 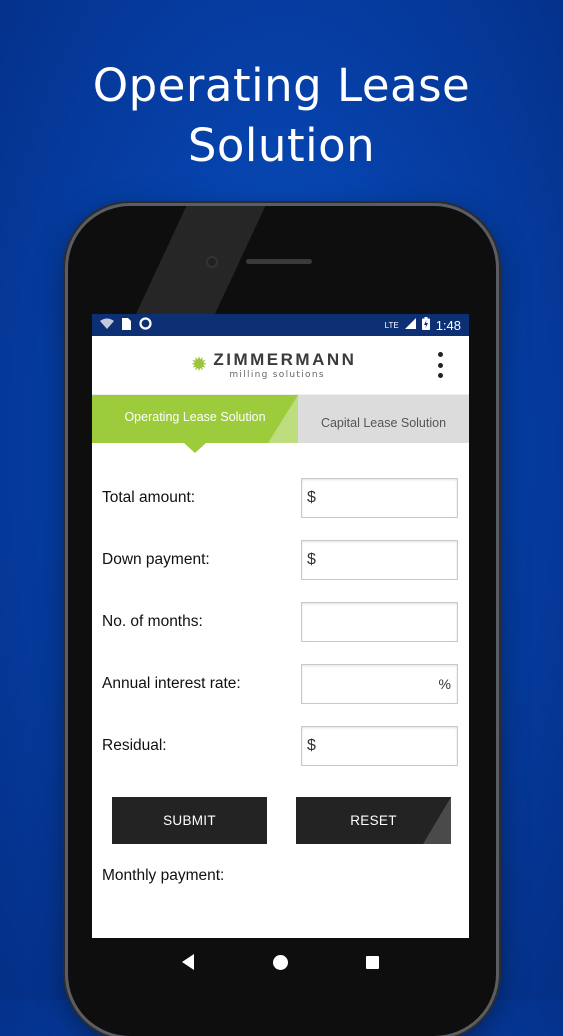 I want to click on months-field, so click(x=379, y=622).